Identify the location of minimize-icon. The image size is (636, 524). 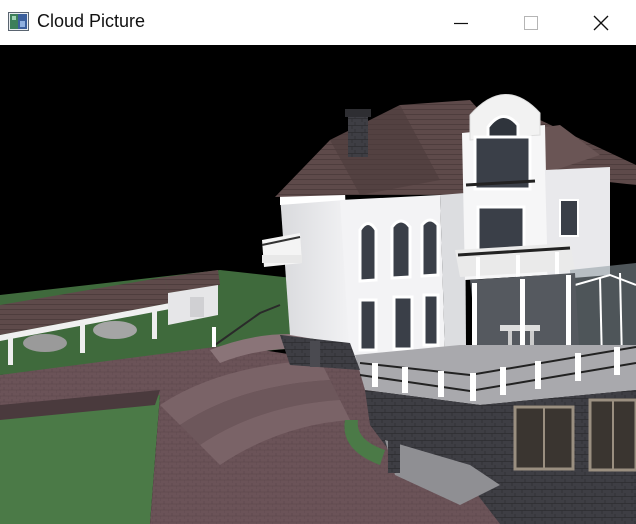
(461, 23).